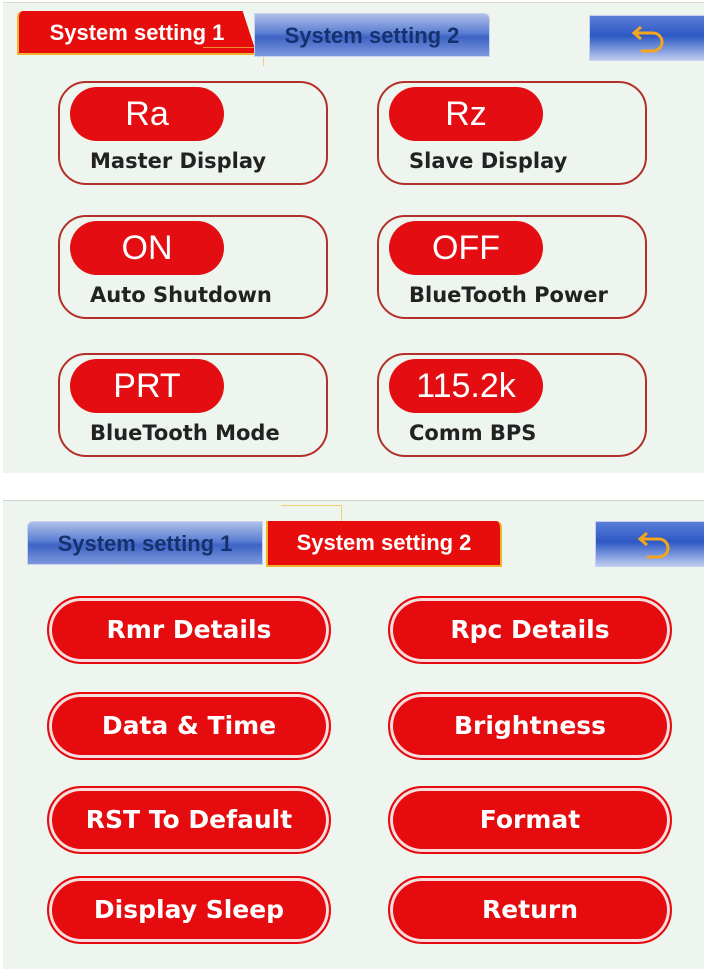 Image resolution: width=707 pixels, height=972 pixels. What do you see at coordinates (508, 295) in the screenshot?
I see `setting-label: BlueTooth Power` at bounding box center [508, 295].